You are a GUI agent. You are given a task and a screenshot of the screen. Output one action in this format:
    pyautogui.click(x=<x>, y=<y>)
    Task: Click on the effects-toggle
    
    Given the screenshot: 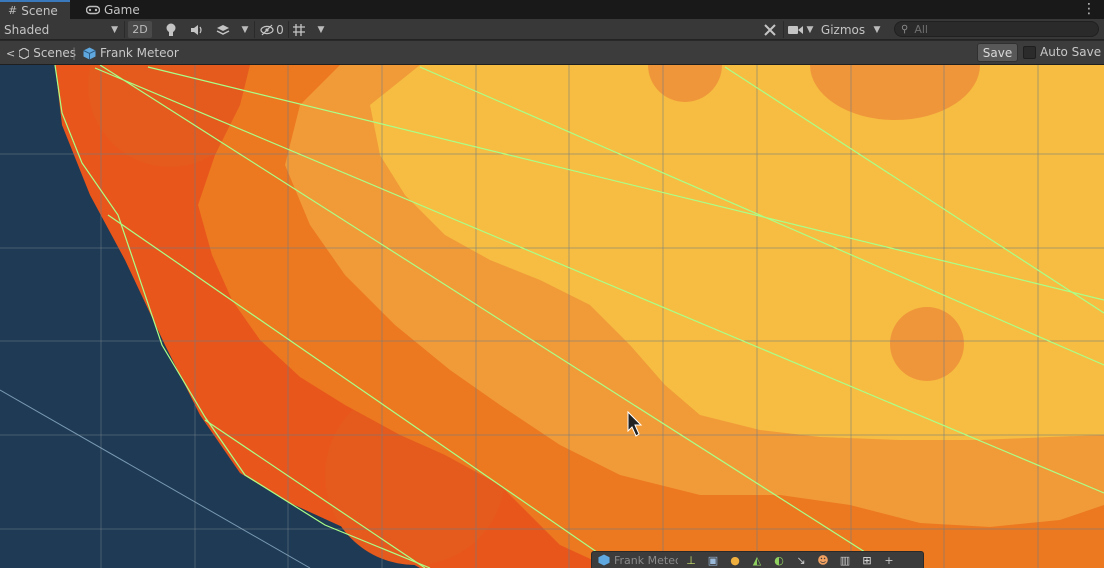 What is the action you would take?
    pyautogui.click(x=223, y=29)
    